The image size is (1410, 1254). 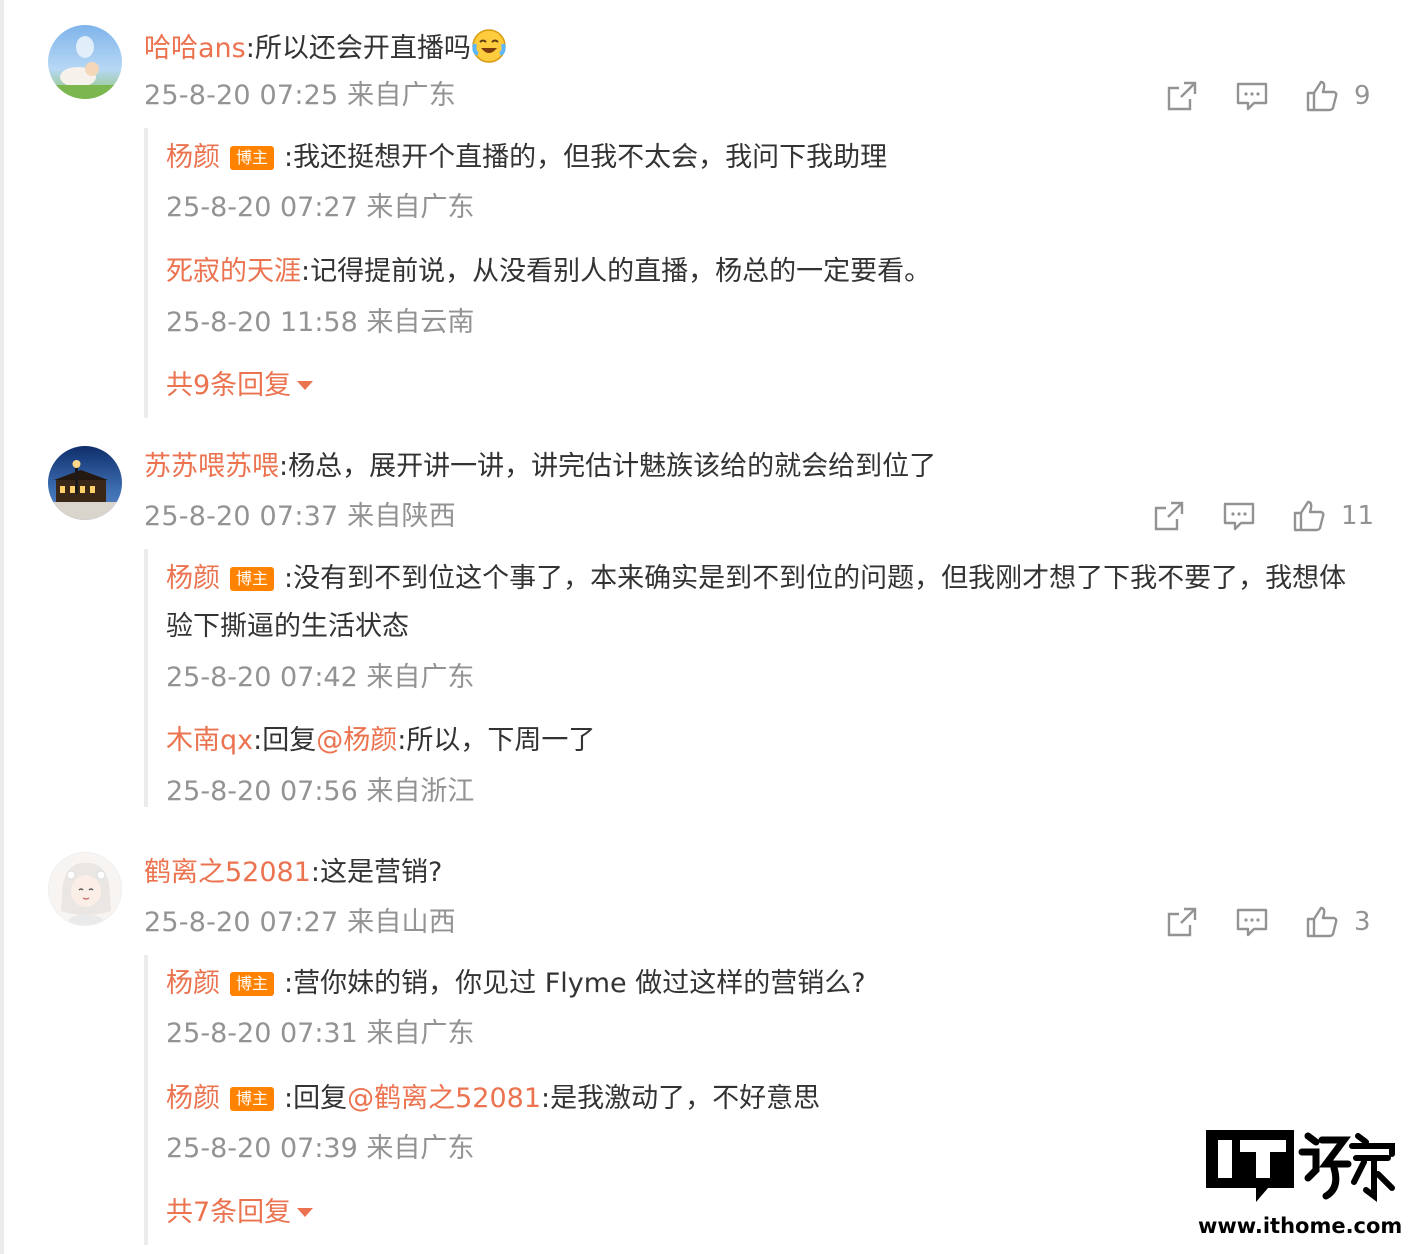 I want to click on reply-meta: 25-8-20 07:56 来自浙江, so click(x=320, y=791).